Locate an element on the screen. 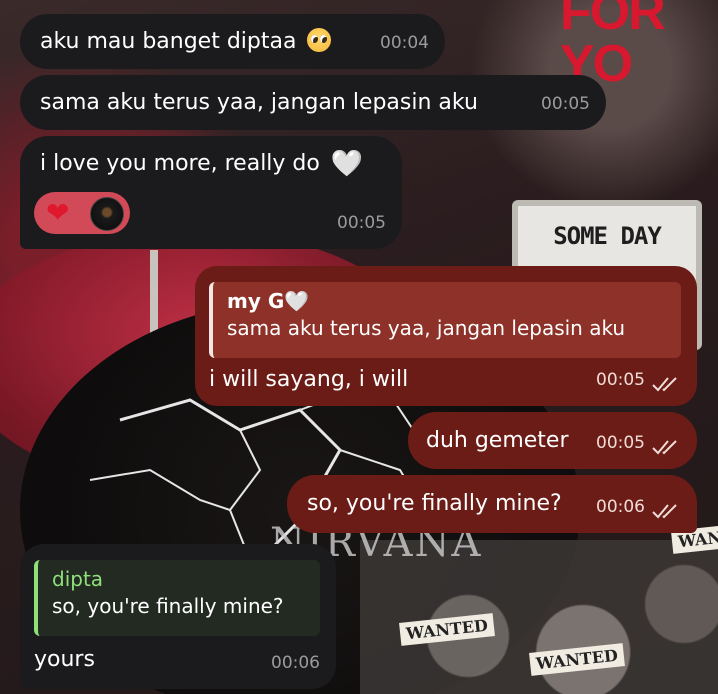  reply-quoted-text: sama aku terus yaa, jangan lepasin aku is located at coordinates (426, 328).